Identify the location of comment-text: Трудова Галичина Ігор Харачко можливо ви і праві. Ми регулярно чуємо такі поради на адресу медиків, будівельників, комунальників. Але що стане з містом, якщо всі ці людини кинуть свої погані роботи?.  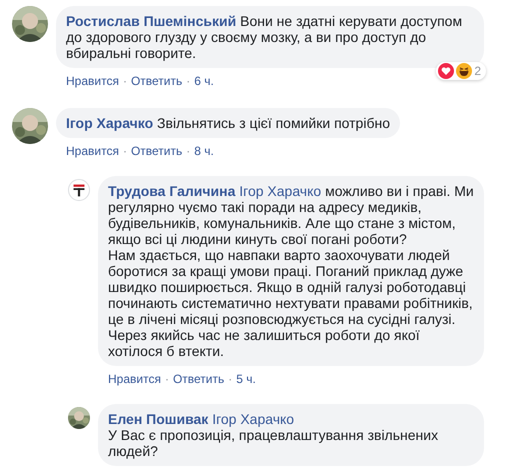
(291, 215).